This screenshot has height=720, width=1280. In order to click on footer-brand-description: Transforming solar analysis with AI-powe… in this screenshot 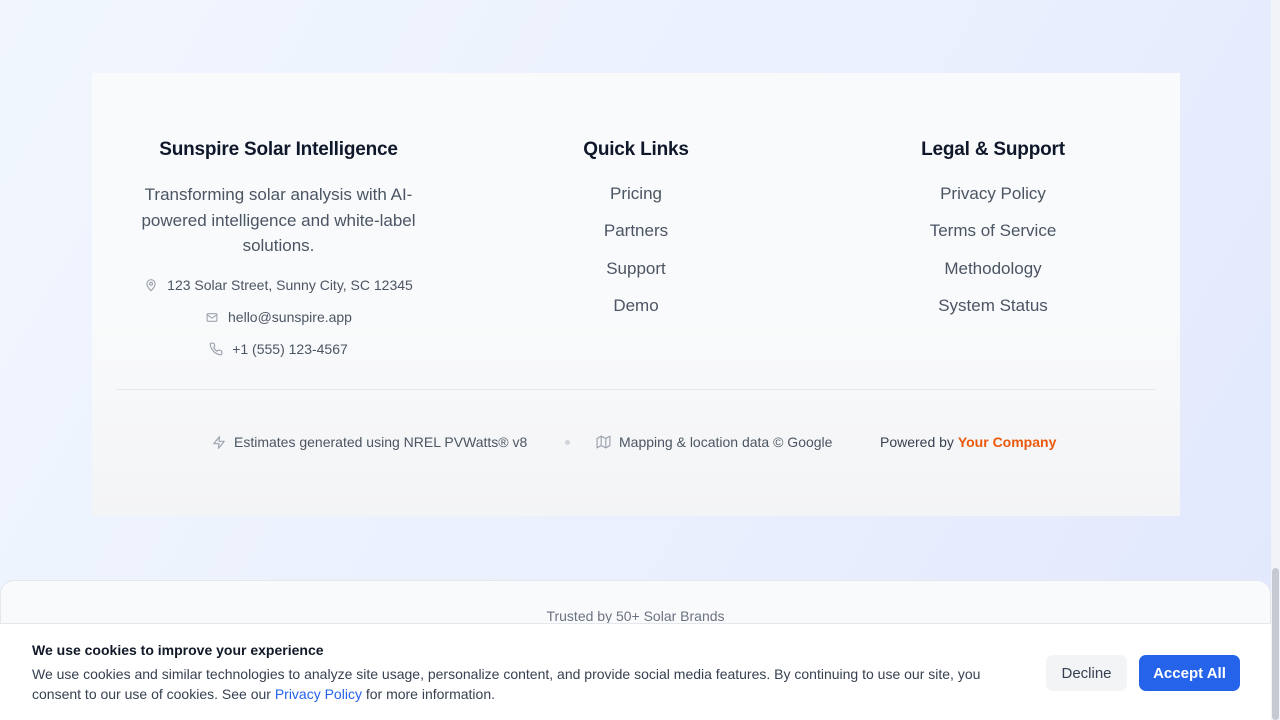, I will do `click(278, 220)`.